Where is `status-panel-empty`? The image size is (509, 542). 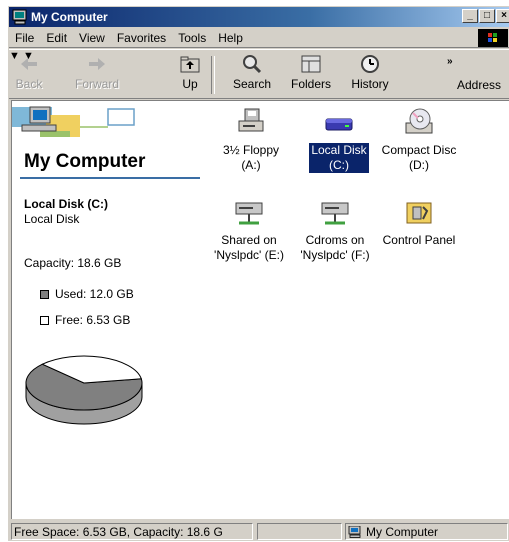 status-panel-empty is located at coordinates (299, 531).